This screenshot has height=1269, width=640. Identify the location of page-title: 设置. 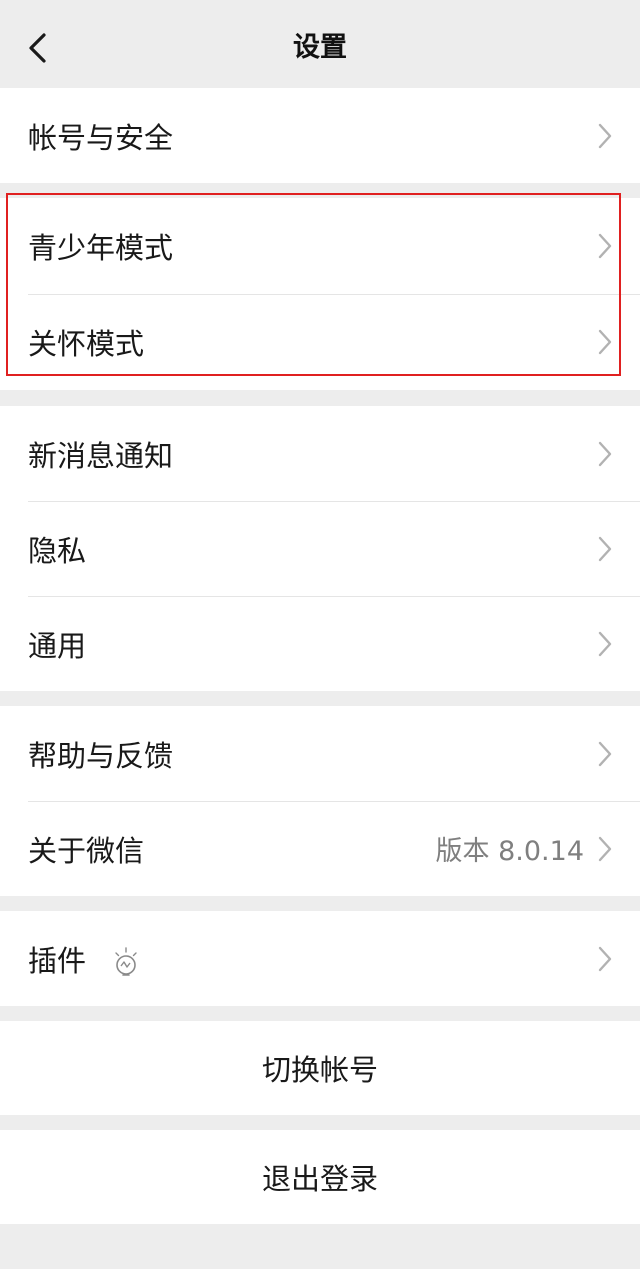
(320, 47).